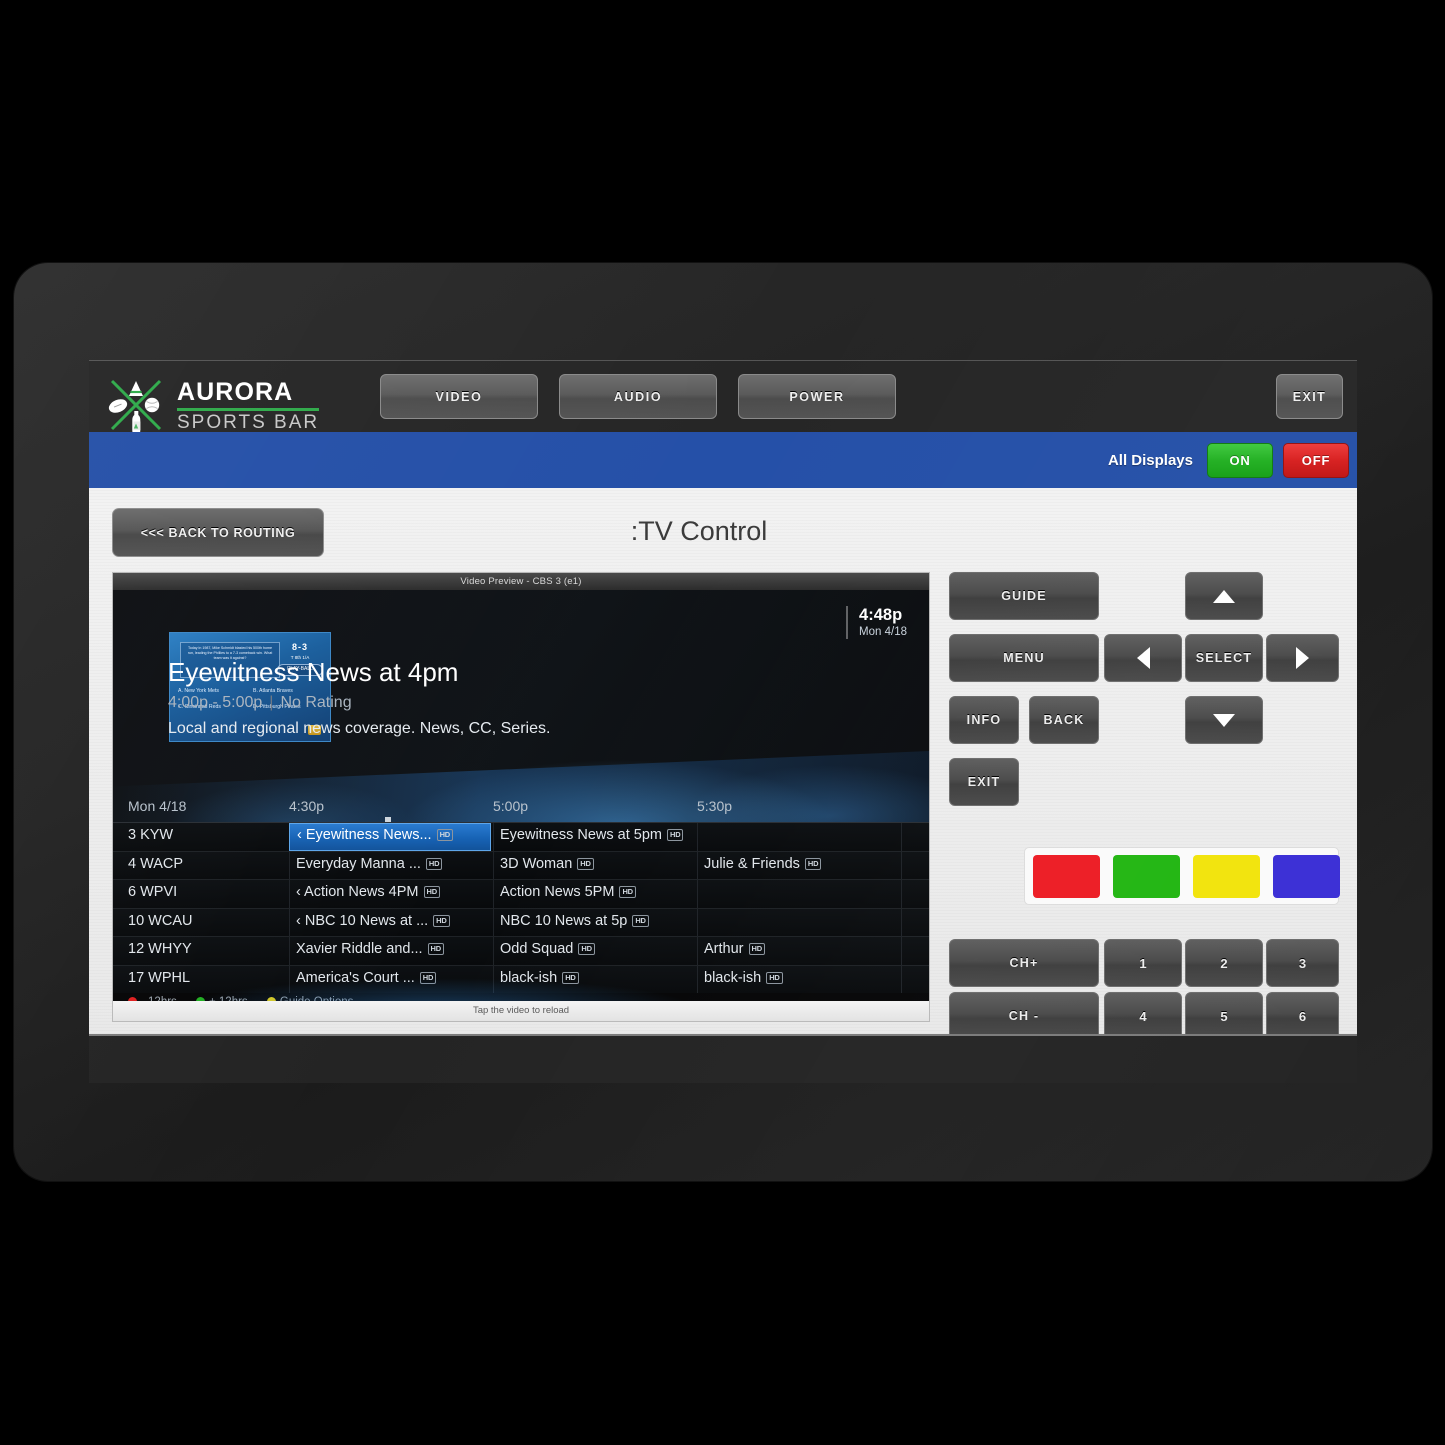 The image size is (1445, 1445). Describe the element at coordinates (1024, 1016) in the screenshot. I see `remote-channel-down-button: CH -` at that location.